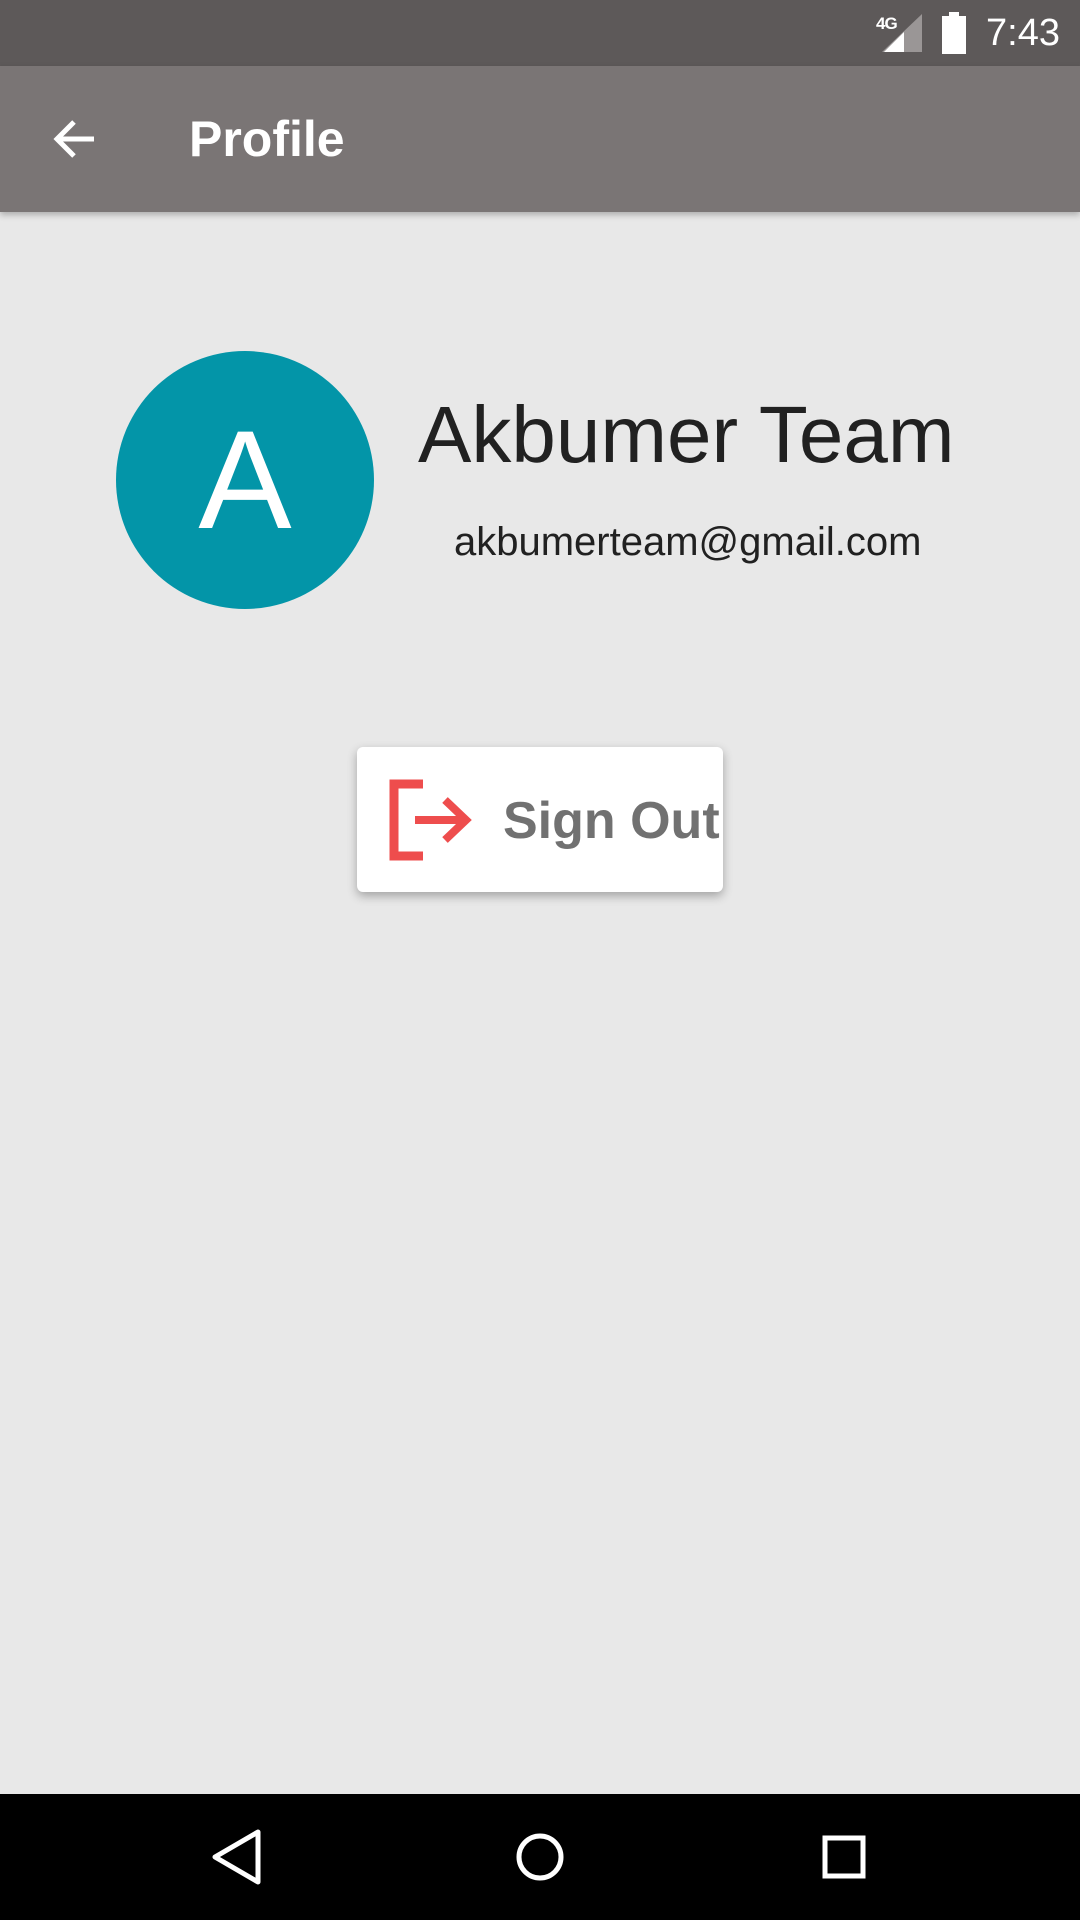 The width and height of the screenshot is (1080, 1920). Describe the element at coordinates (688, 542) in the screenshot. I see `profile-email: akbumerteam@gmail.com` at that location.